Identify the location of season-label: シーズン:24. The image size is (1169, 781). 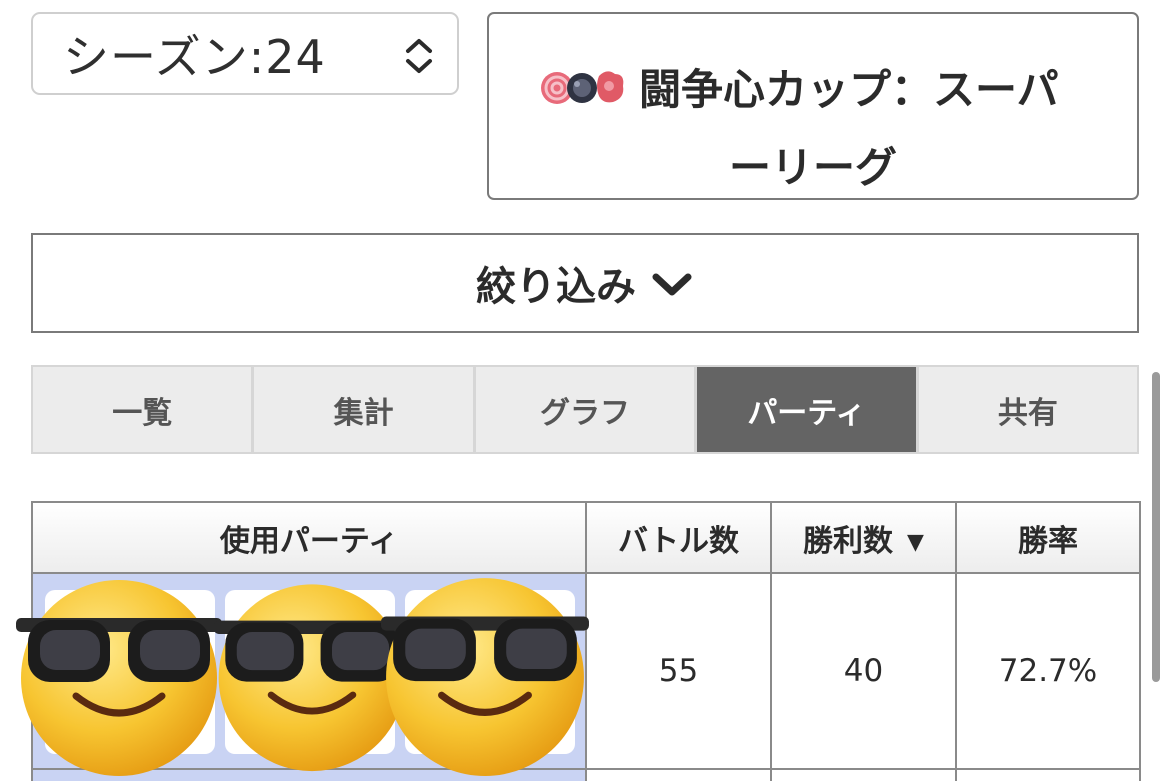
(194, 56).